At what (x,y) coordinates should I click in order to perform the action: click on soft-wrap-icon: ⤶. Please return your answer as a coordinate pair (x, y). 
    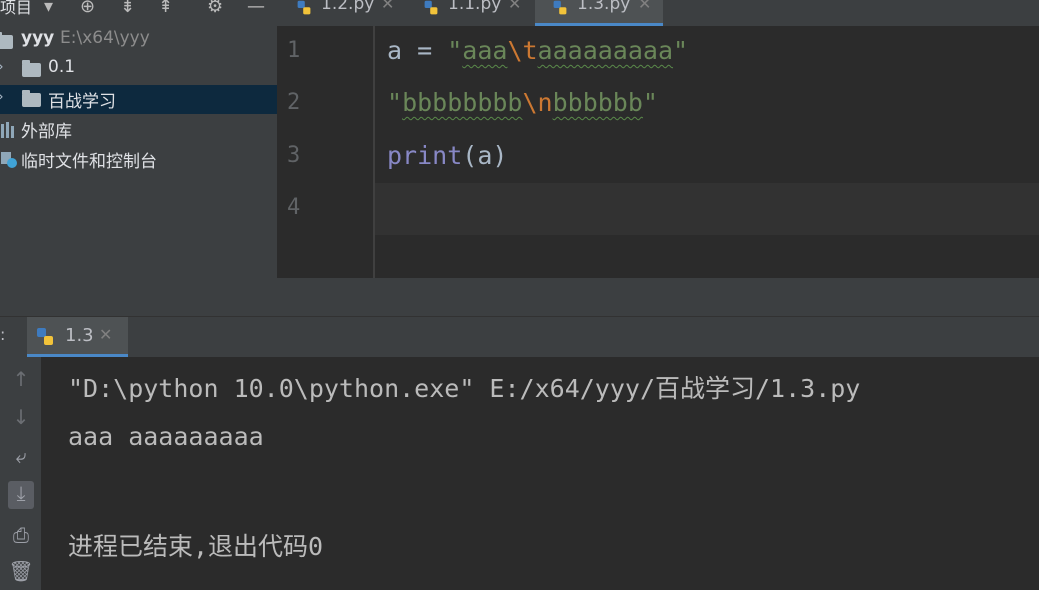
    Looking at the image, I should click on (21, 458).